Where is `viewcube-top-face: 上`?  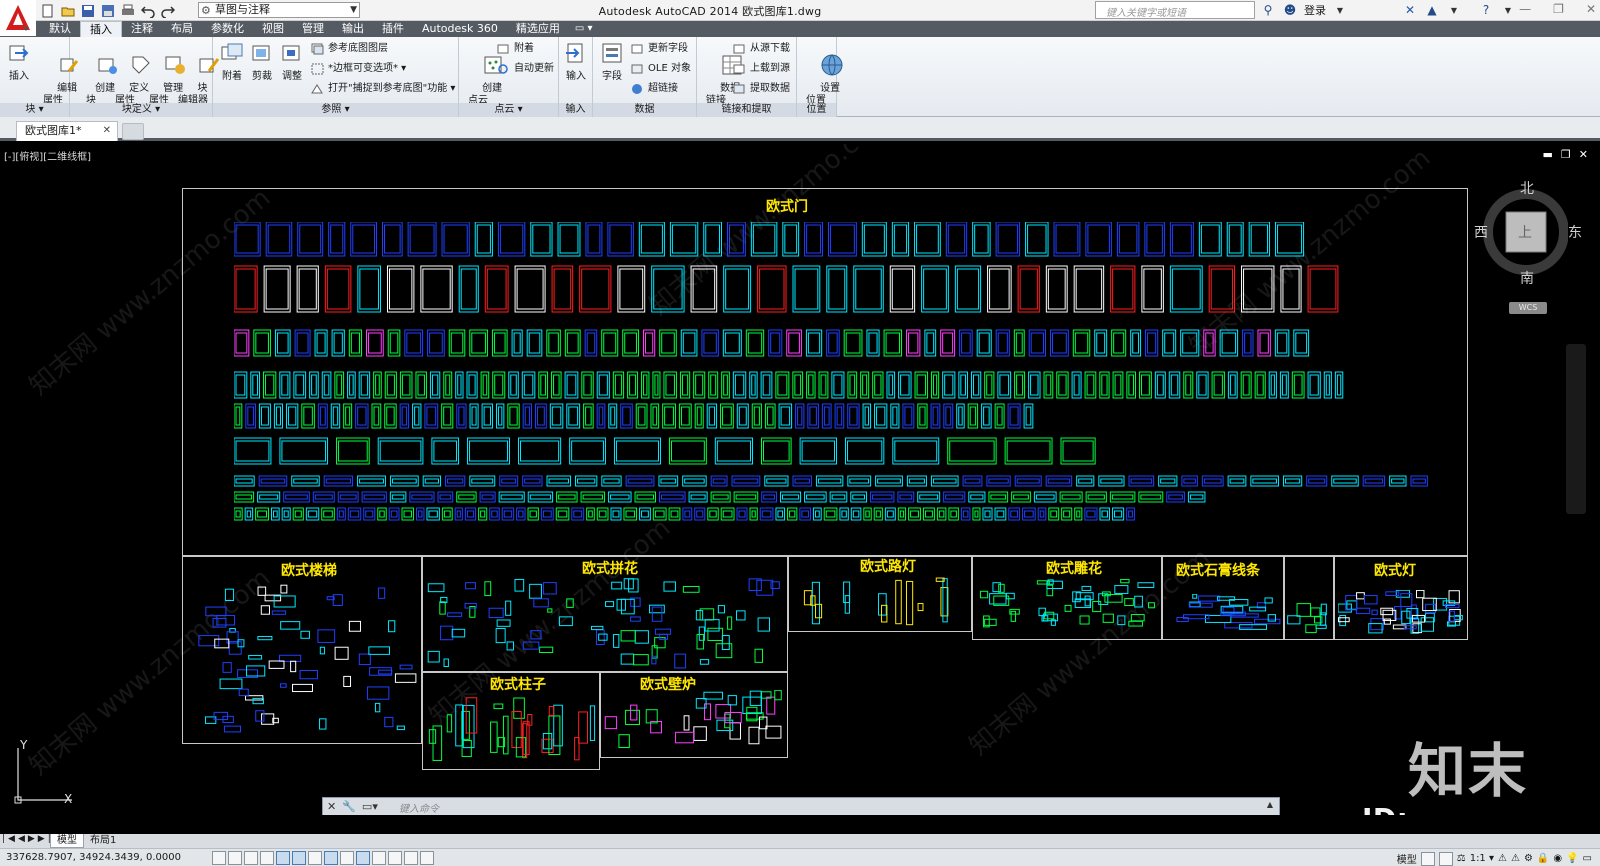 viewcube-top-face: 上 is located at coordinates (1525, 232).